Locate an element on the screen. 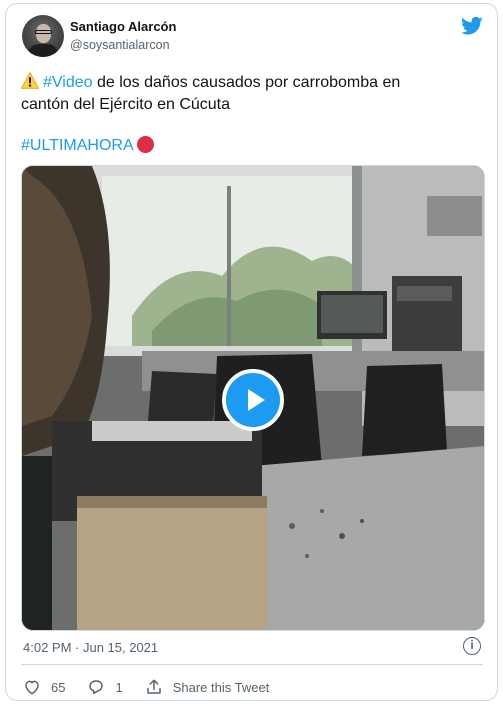  reply-icon is located at coordinates (96, 687).